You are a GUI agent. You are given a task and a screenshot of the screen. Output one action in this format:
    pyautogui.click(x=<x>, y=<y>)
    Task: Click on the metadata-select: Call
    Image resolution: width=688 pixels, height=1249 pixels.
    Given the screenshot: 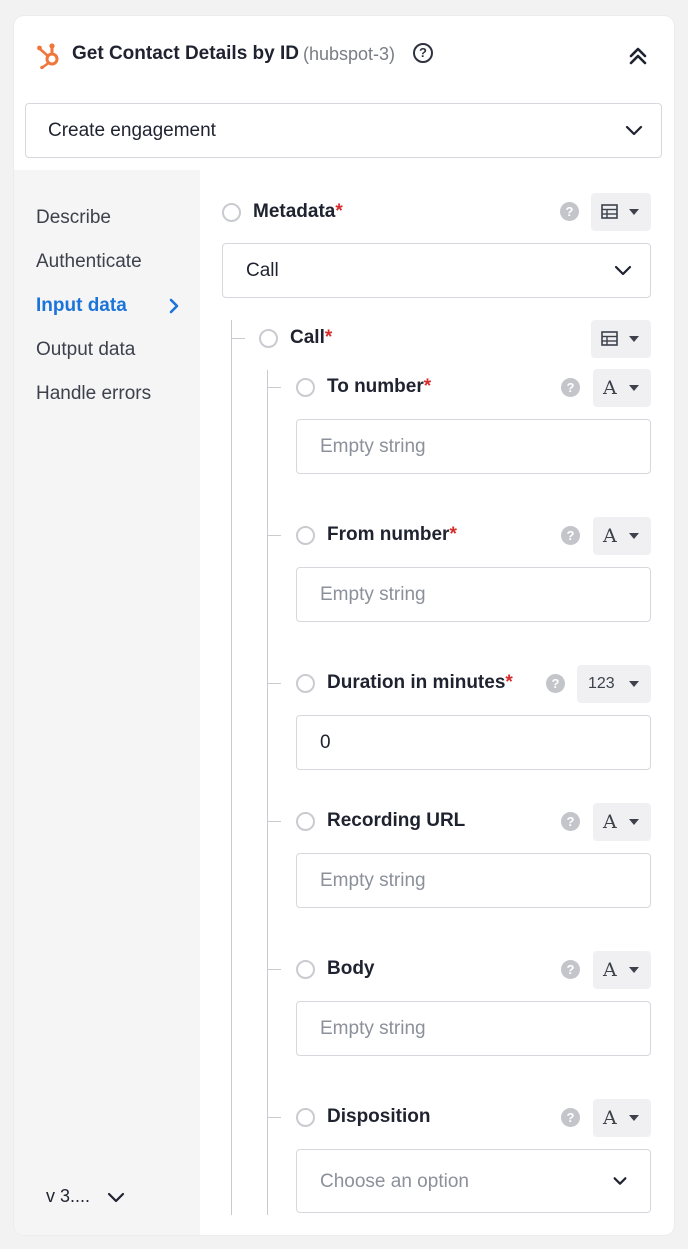 What is the action you would take?
    pyautogui.click(x=436, y=270)
    